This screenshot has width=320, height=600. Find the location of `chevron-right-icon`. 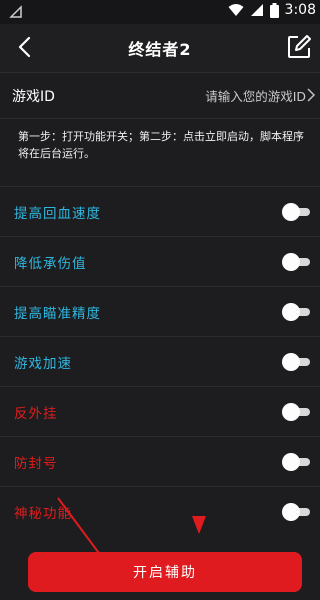

chevron-right-icon is located at coordinates (311, 95).